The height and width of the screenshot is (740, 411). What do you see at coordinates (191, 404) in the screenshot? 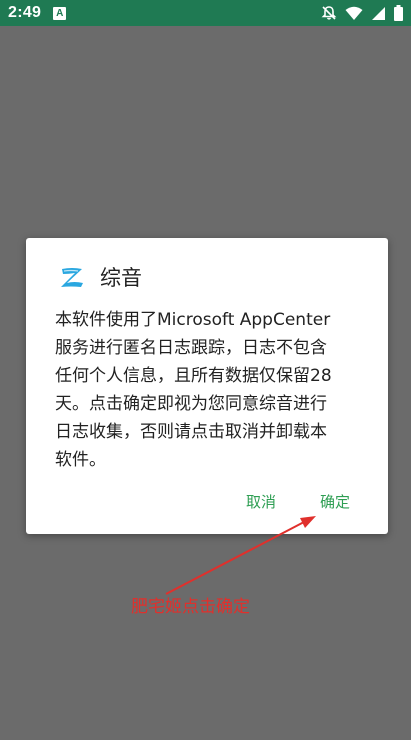
I see `message-line: 天。点击确定即视为您同意综音进行` at bounding box center [191, 404].